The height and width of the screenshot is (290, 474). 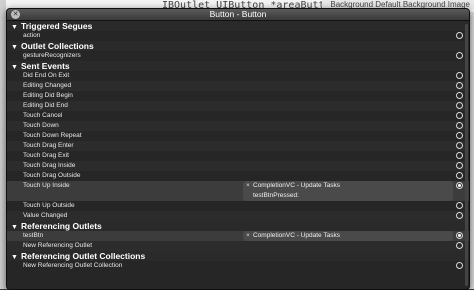 I want to click on connection-label: Touch Cancel, so click(x=43, y=115).